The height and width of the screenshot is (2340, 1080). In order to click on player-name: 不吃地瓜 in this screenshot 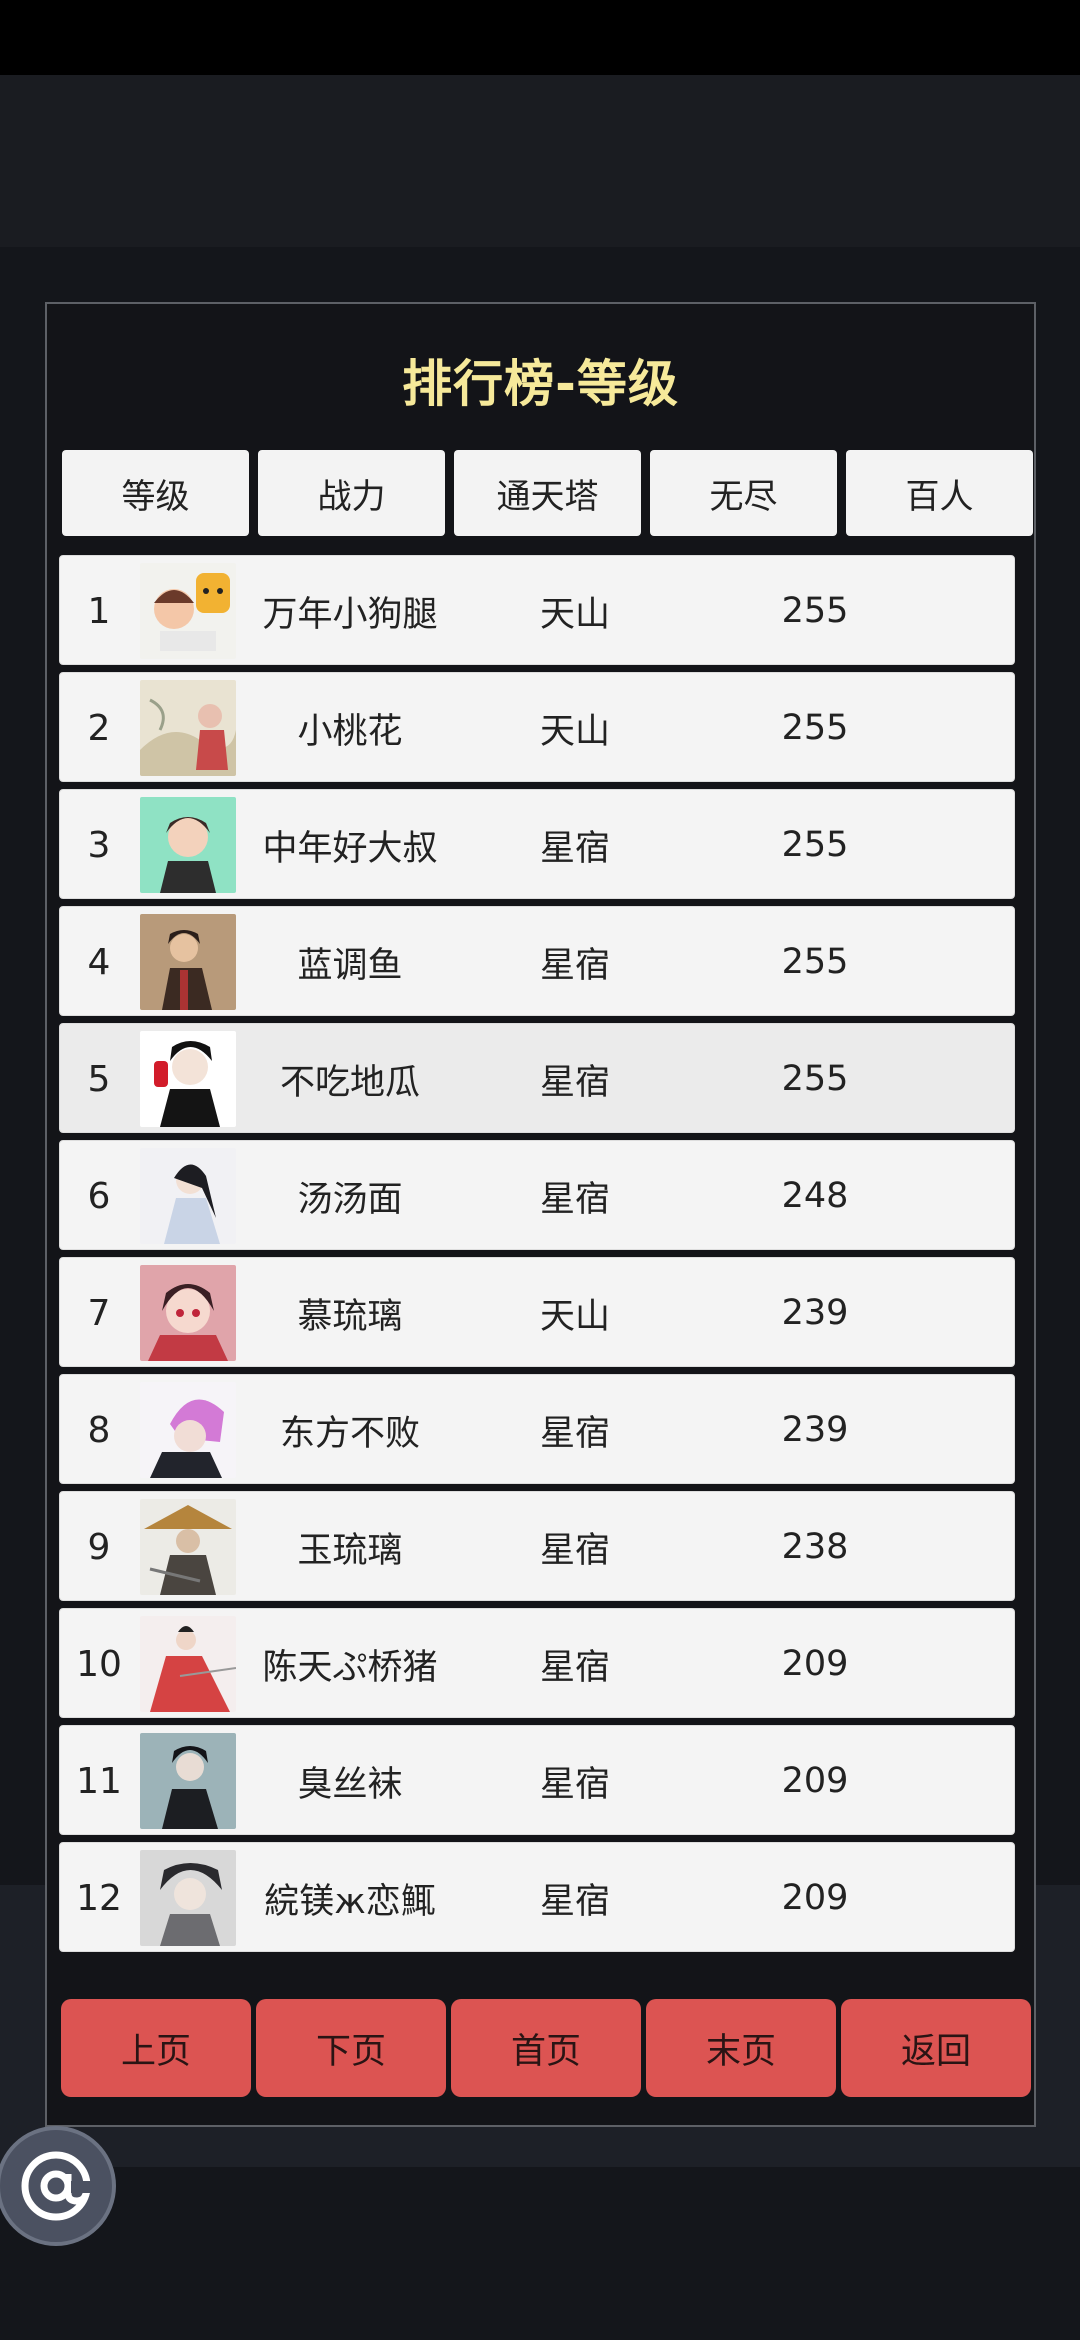, I will do `click(349, 1082)`.